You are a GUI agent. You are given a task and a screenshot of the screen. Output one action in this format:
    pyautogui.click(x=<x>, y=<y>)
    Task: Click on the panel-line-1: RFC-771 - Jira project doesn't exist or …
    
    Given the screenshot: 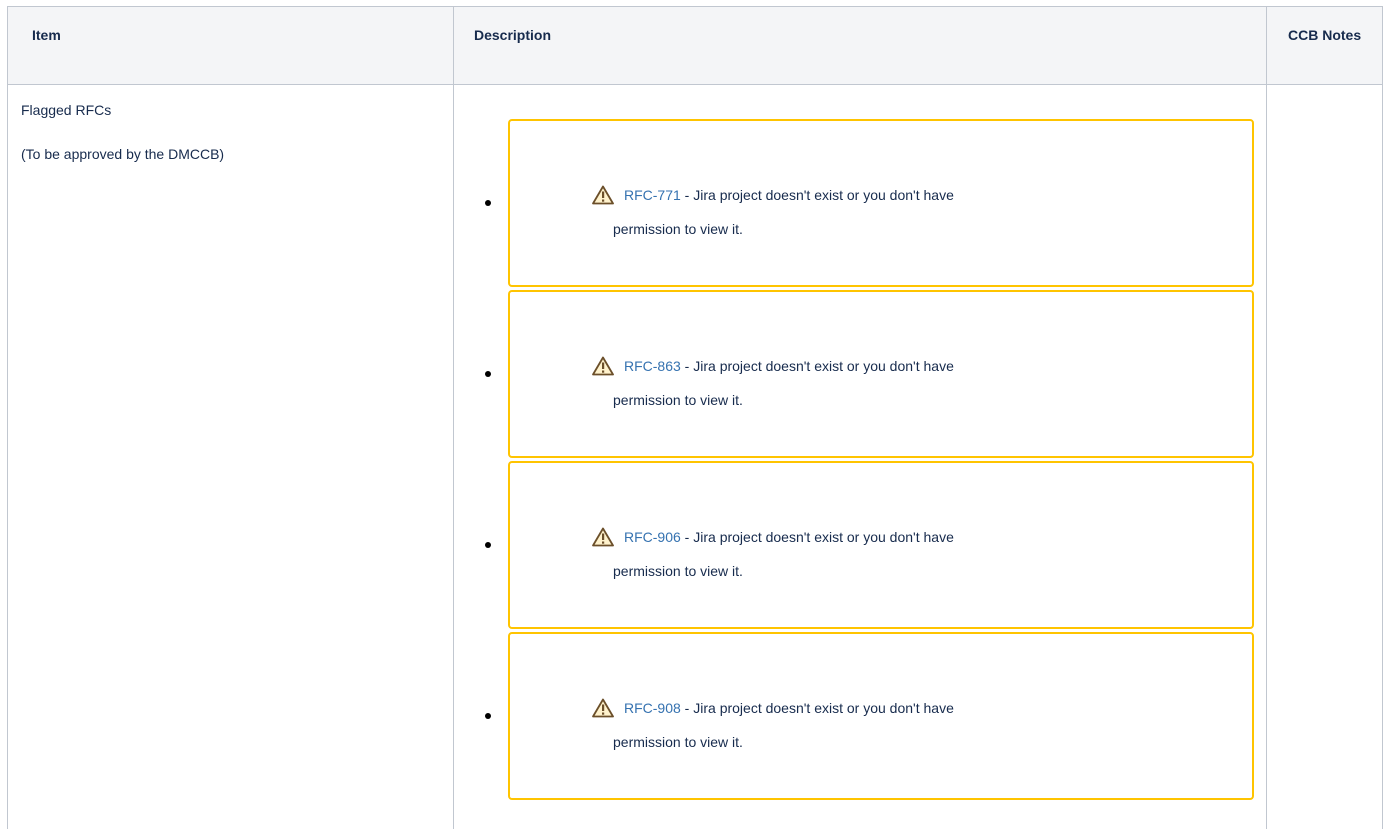 What is the action you would take?
    pyautogui.click(x=773, y=195)
    